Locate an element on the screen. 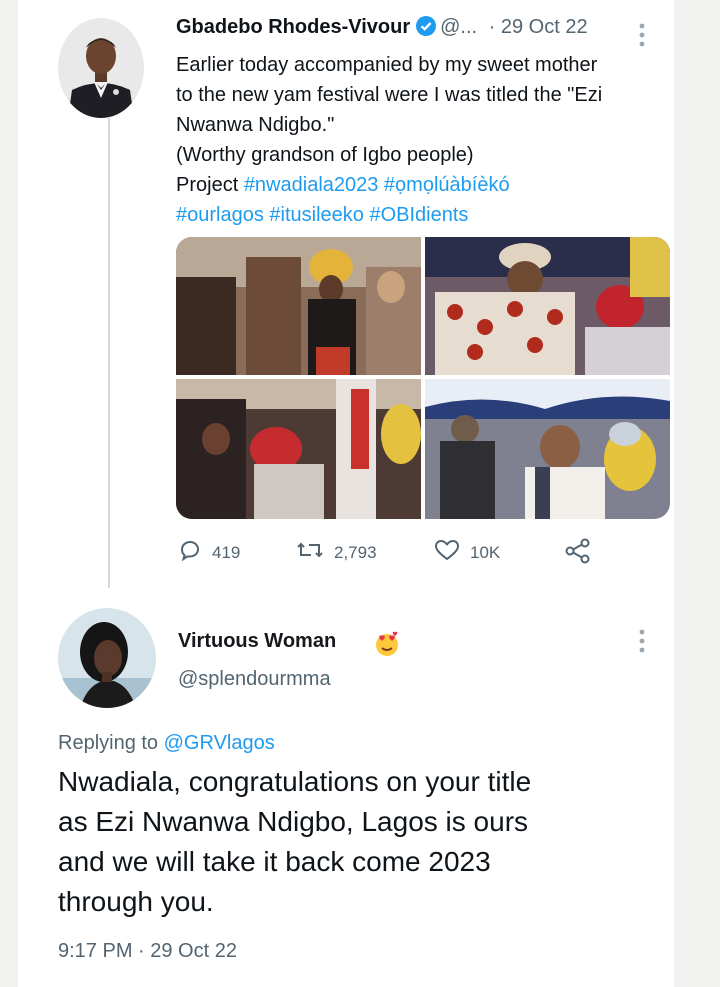  reply-line: Nwadiala, congratulations on your title is located at coordinates (295, 781).